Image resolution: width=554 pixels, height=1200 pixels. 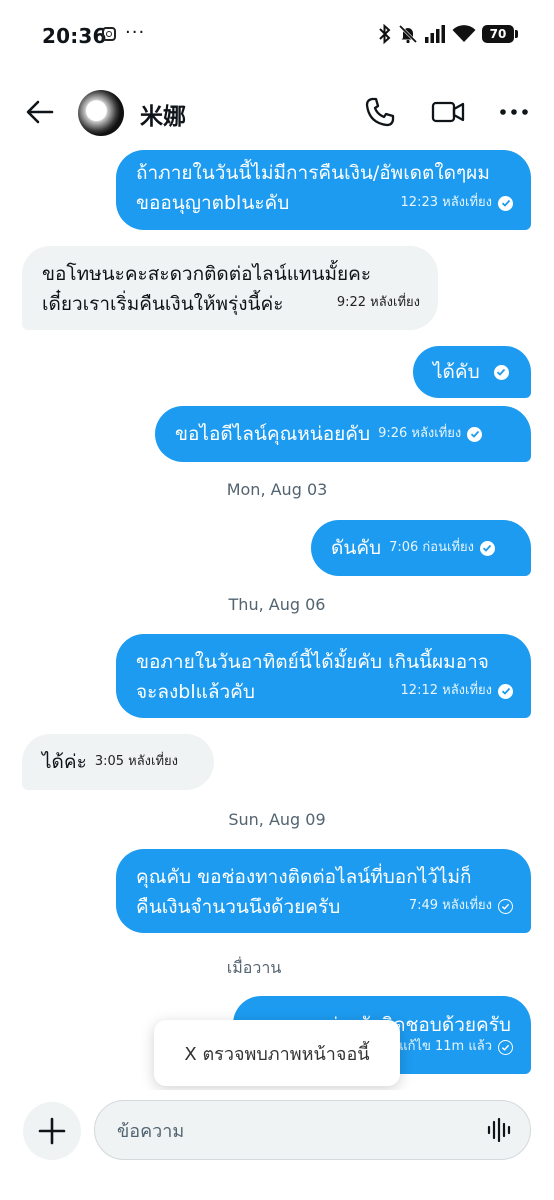 What do you see at coordinates (101, 113) in the screenshot?
I see `avatar` at bounding box center [101, 113].